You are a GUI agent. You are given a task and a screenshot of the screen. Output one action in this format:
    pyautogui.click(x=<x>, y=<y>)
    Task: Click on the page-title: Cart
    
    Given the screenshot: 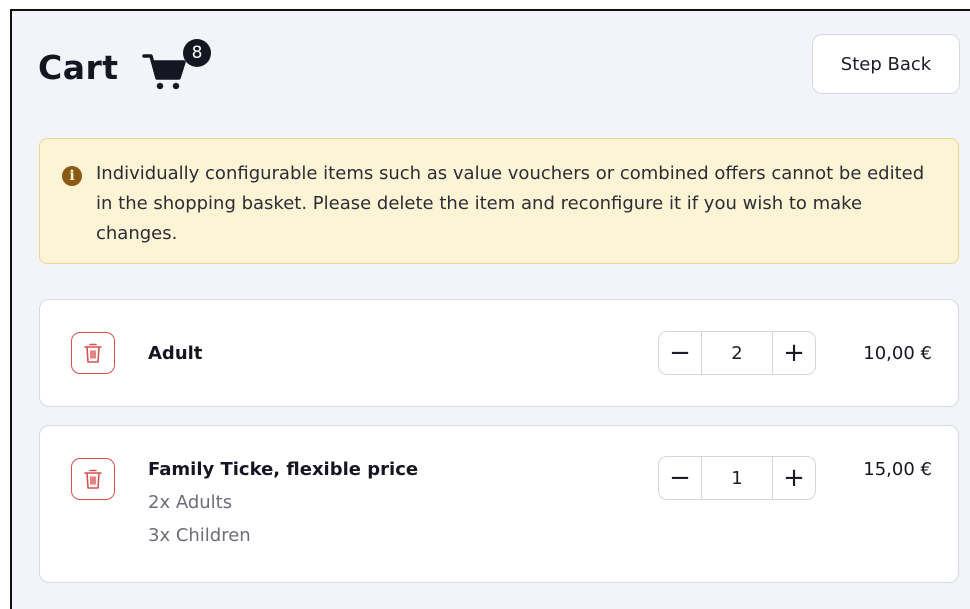 What is the action you would take?
    pyautogui.click(x=78, y=67)
    